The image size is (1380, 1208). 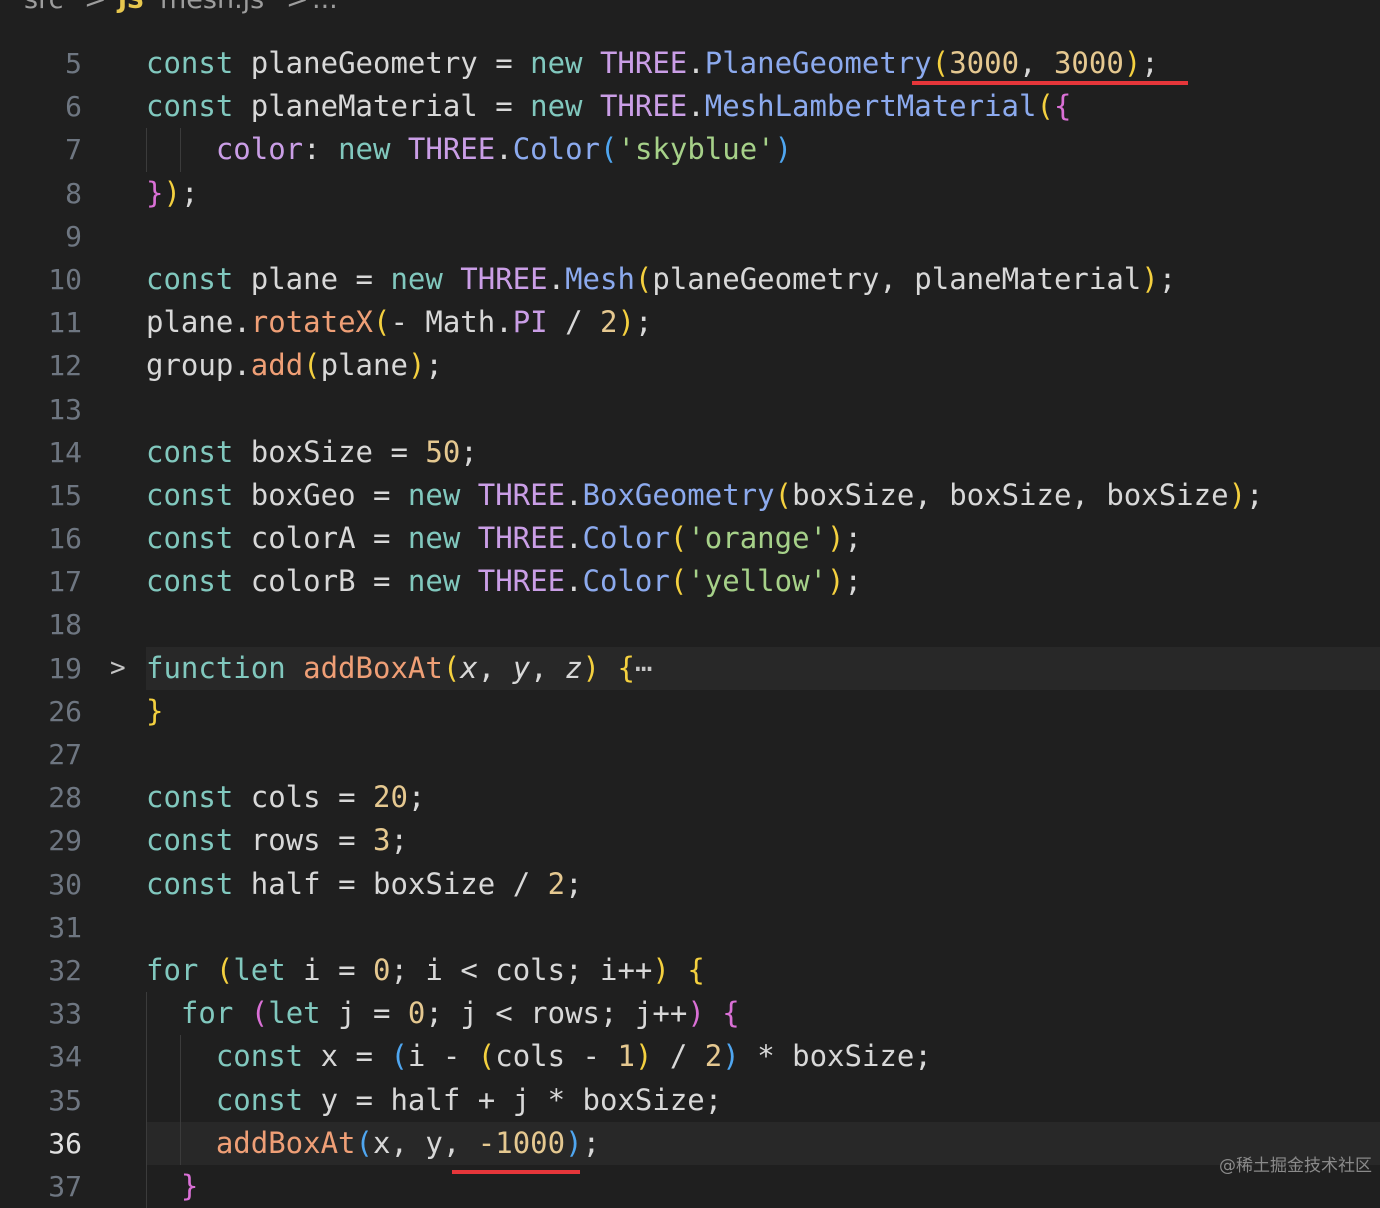 What do you see at coordinates (678, 494) in the screenshot?
I see `code-token: BoxGeometry` at bounding box center [678, 494].